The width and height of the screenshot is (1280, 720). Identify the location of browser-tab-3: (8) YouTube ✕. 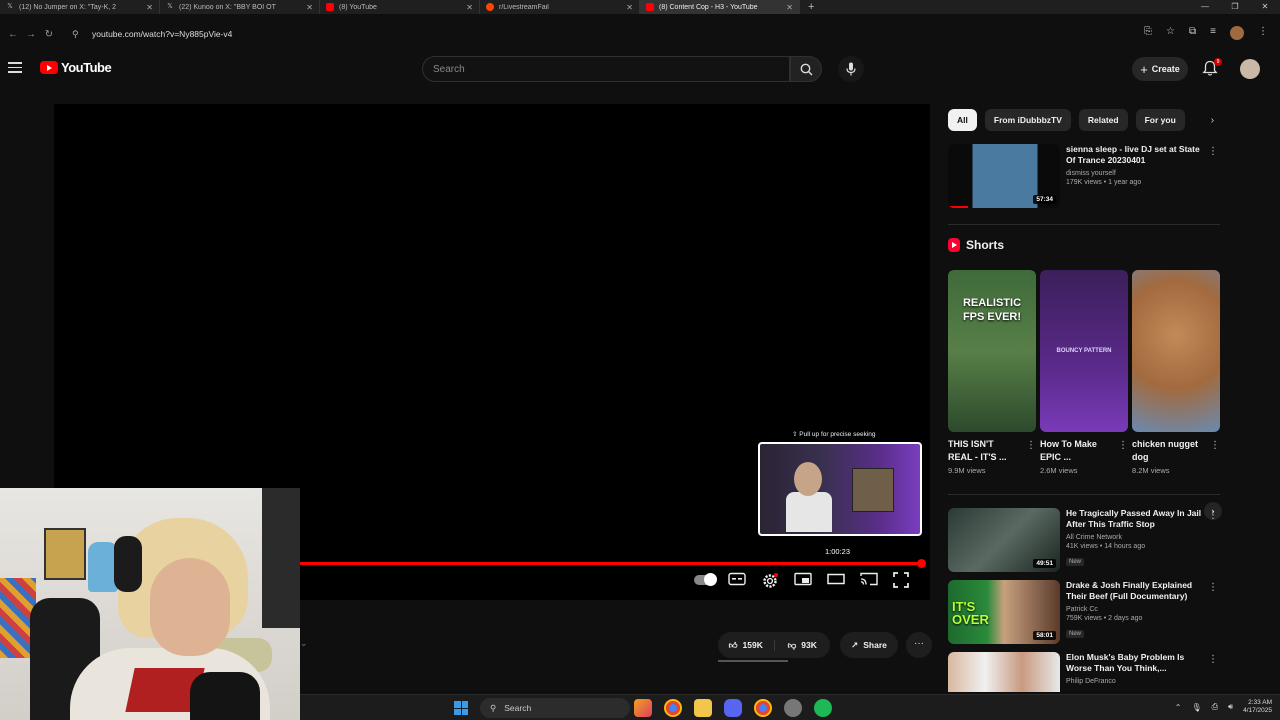
(400, 7).